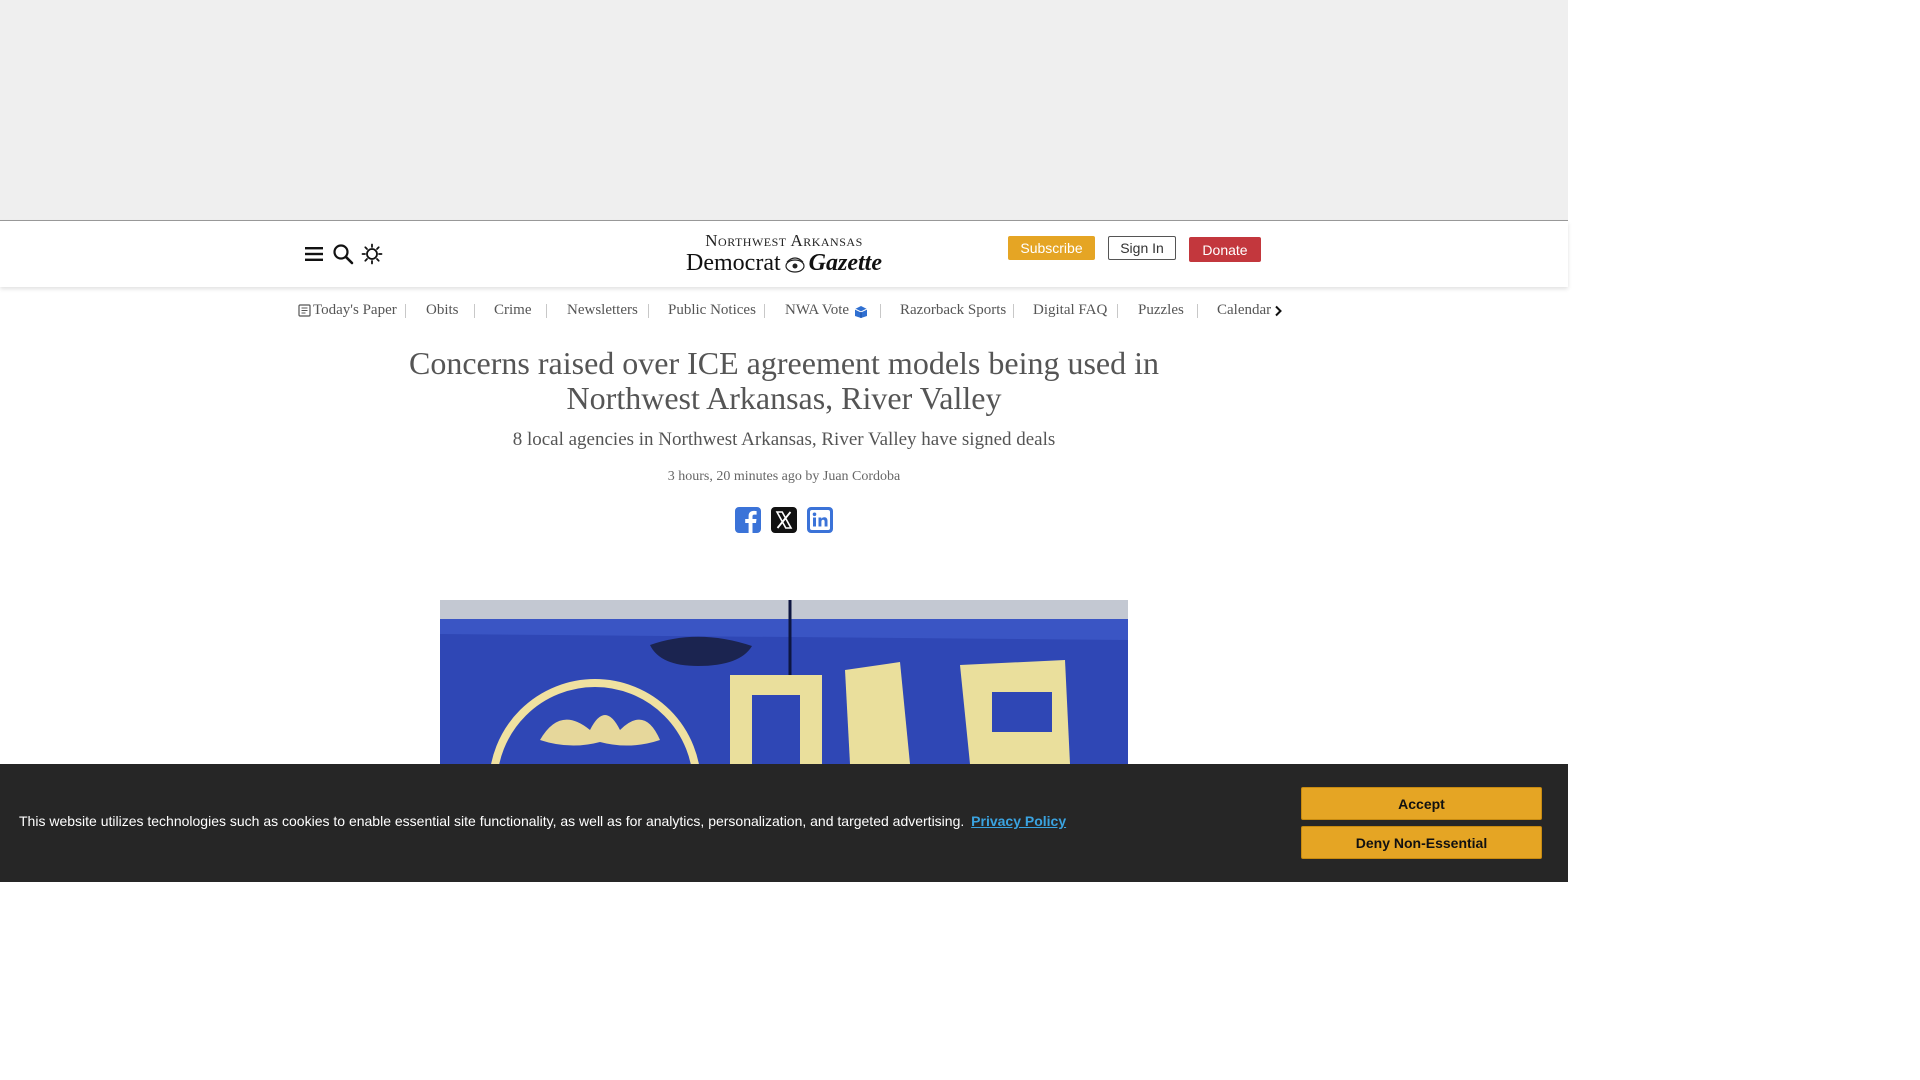  Describe the element at coordinates (1070, 310) in the screenshot. I see `nav-item-digital-faq: Digital FAQ` at that location.